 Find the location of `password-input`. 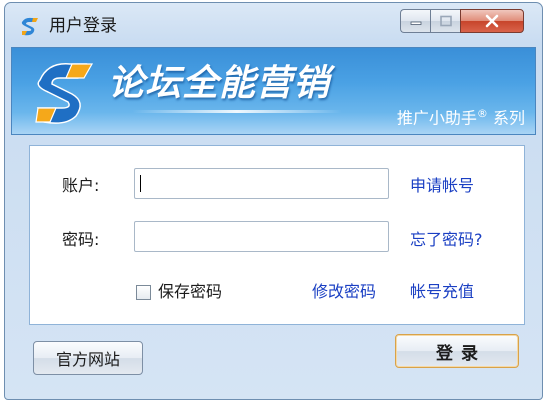

password-input is located at coordinates (261, 236).